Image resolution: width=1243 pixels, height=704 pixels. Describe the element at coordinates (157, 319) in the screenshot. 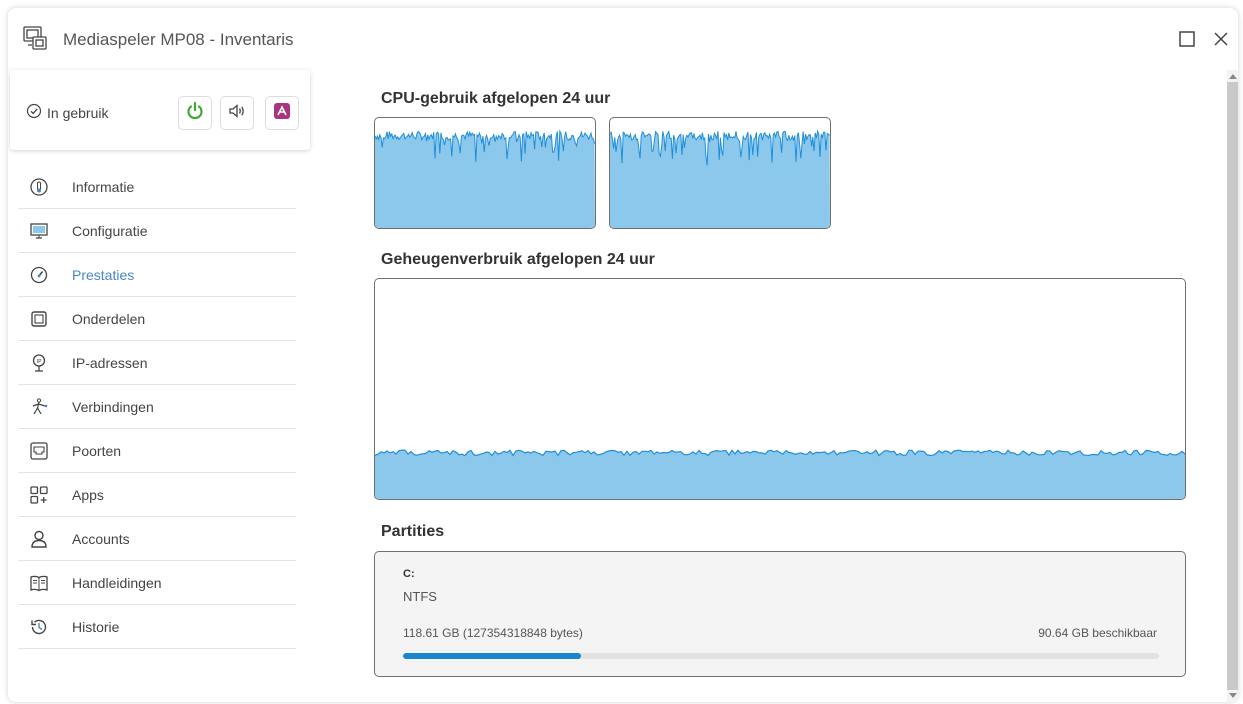

I see `sidebar-item-onderdelen: Onderdelen` at that location.